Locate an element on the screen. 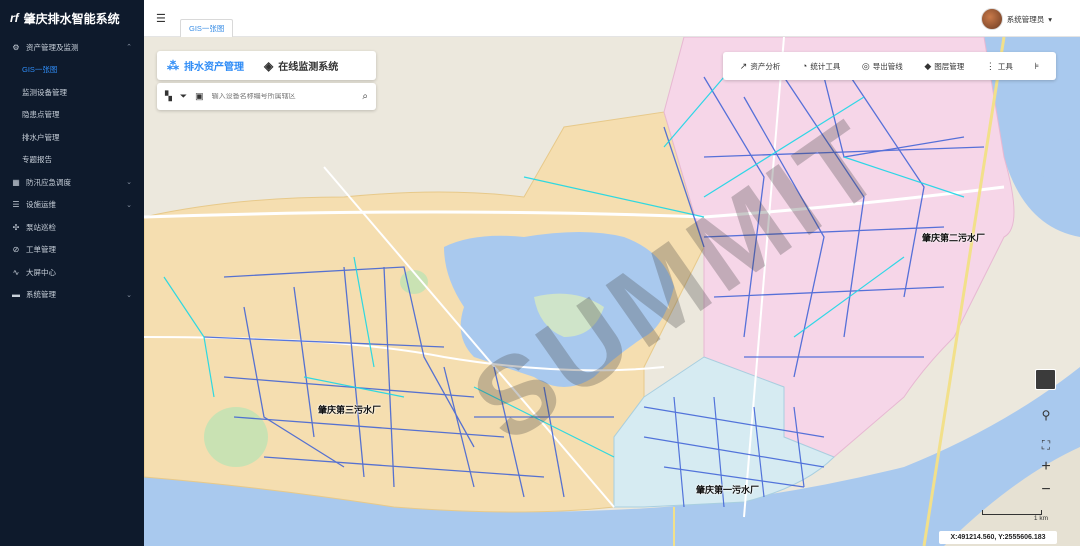 The width and height of the screenshot is (1080, 546). plant-label-1: 肇庆第一污水厂 is located at coordinates (728, 490).